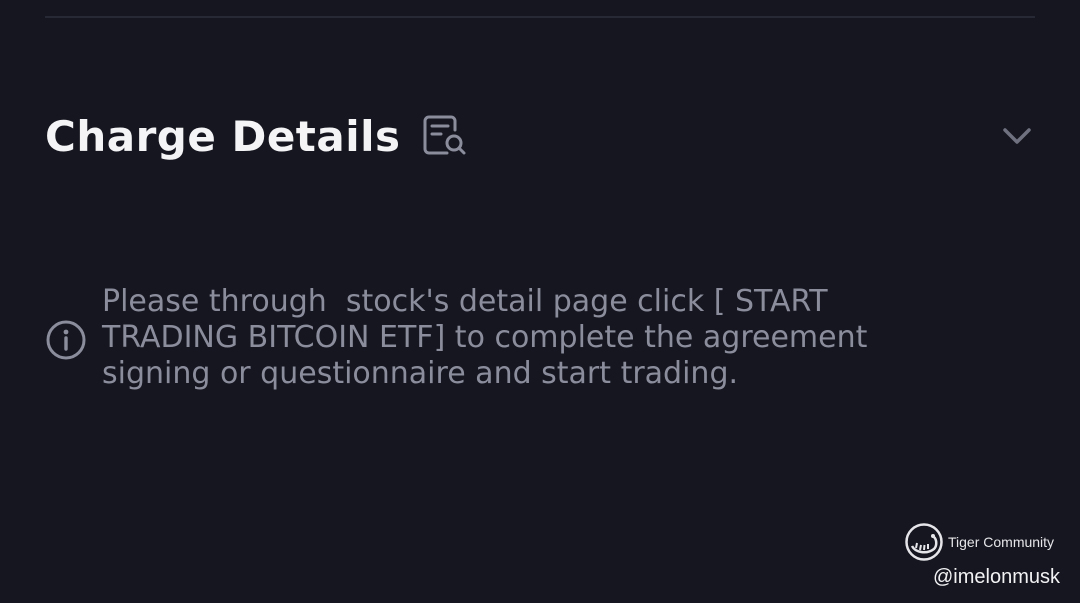 The width and height of the screenshot is (1080, 603). I want to click on chevron-down-icon, so click(1017, 136).